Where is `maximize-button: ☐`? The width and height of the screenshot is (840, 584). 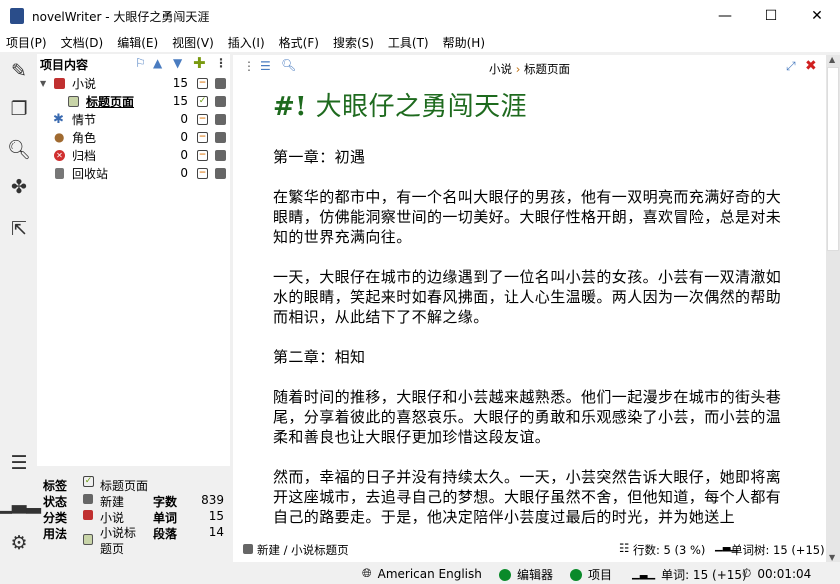
maximize-button: ☐ is located at coordinates (771, 16).